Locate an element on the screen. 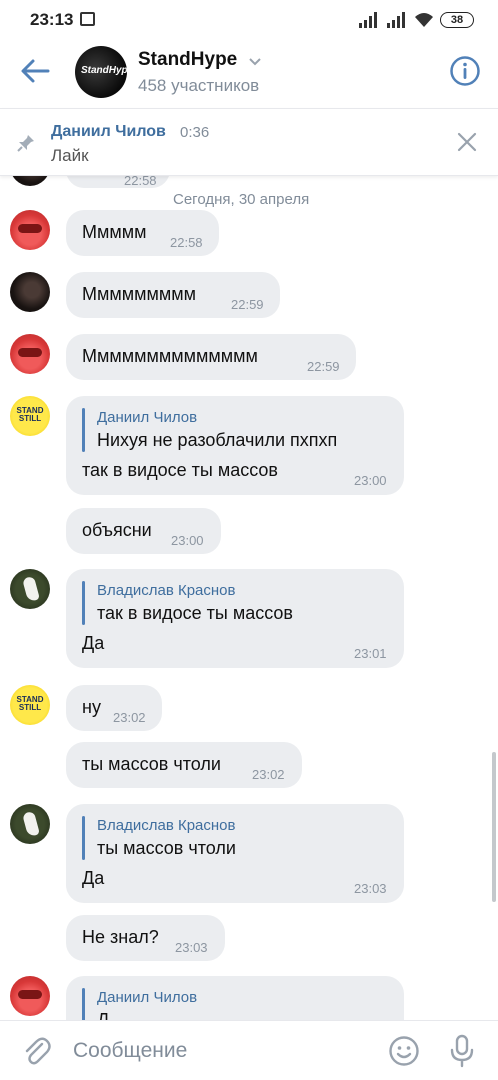 The width and height of the screenshot is (498, 1080). message-text: Мммммммммммммм is located at coordinates (170, 356).